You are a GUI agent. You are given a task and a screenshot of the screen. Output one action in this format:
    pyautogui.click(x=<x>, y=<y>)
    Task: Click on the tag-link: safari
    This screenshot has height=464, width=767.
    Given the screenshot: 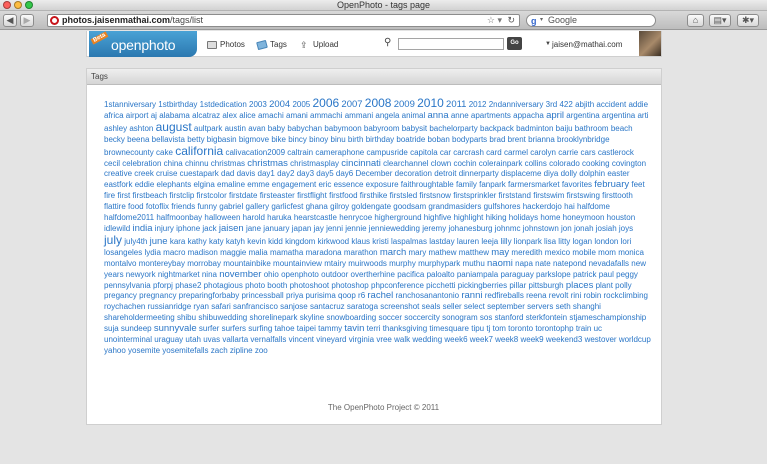 What is the action you would take?
    pyautogui.click(x=221, y=306)
    